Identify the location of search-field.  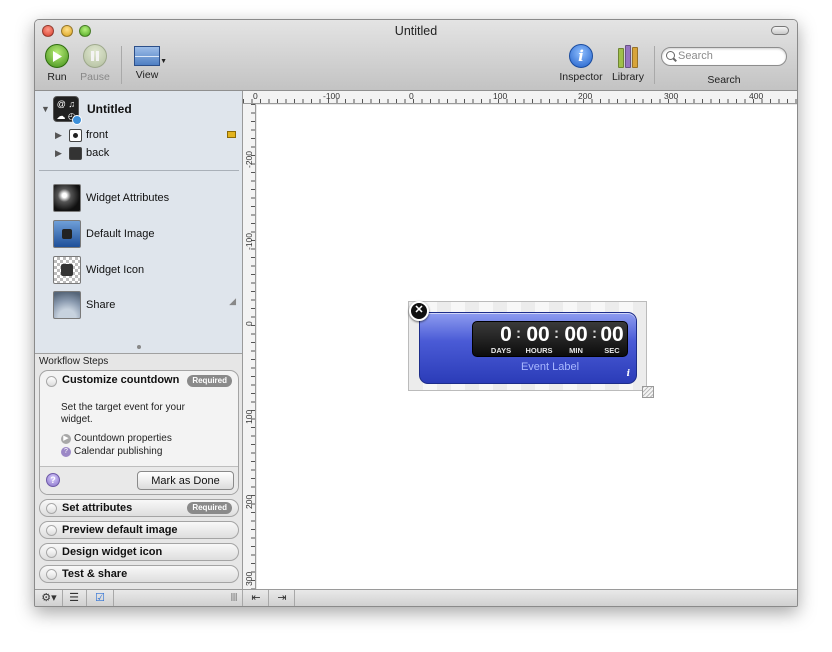
(724, 56).